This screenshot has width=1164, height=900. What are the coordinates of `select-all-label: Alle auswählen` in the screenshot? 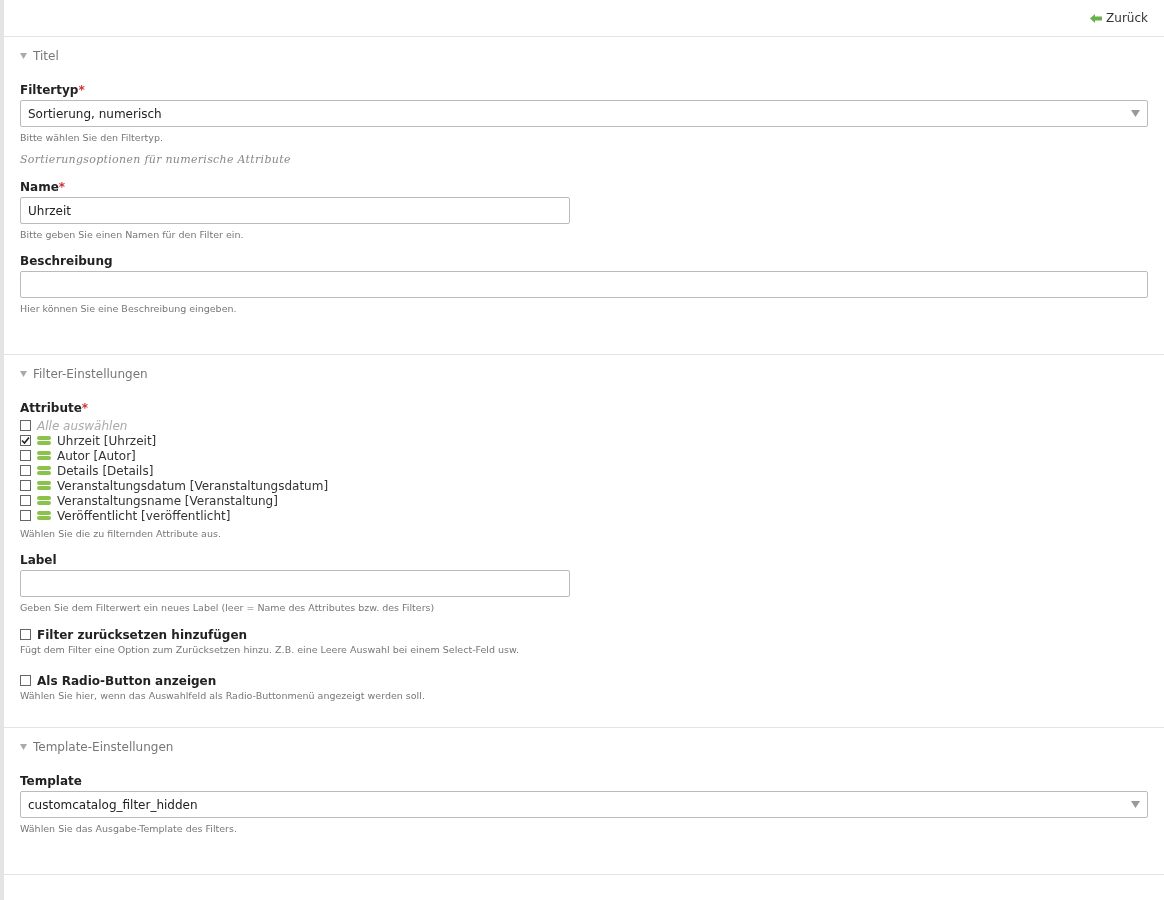 It's located at (82, 425).